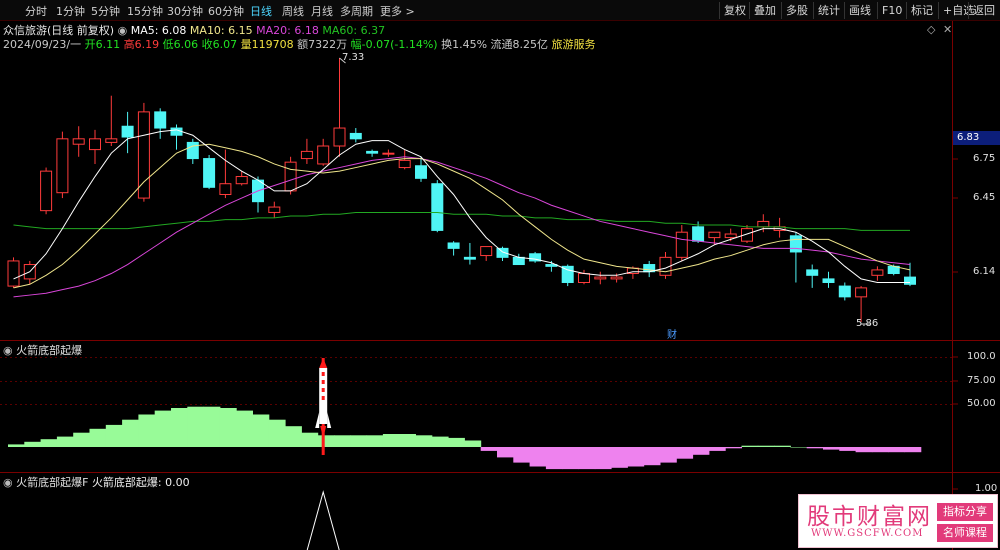  Describe the element at coordinates (981, 380) in the screenshot. I see `ind-axis-75: 75.00` at that location.